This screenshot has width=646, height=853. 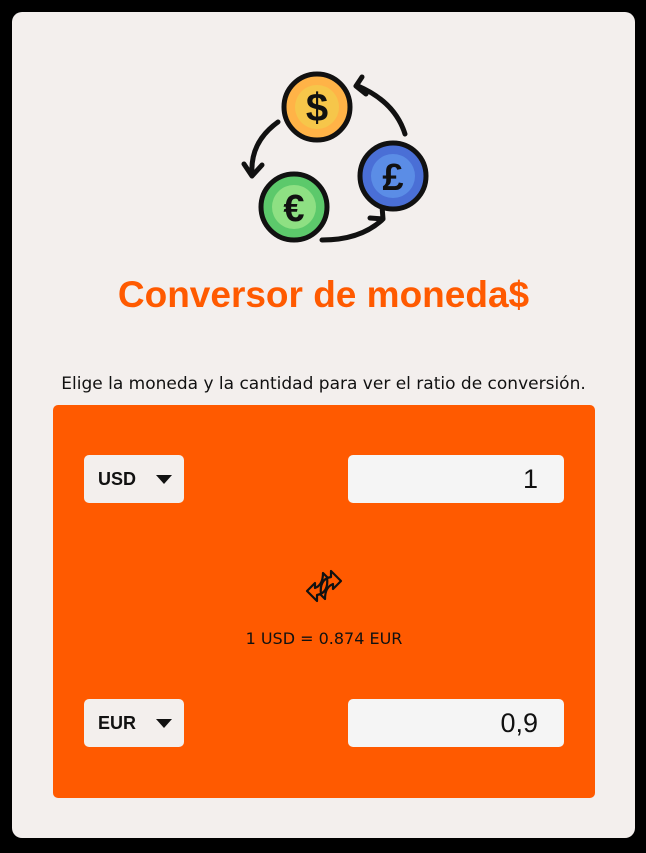 I want to click on conversion-rate: 1 USD = 0.874 EUR, so click(x=324, y=638).